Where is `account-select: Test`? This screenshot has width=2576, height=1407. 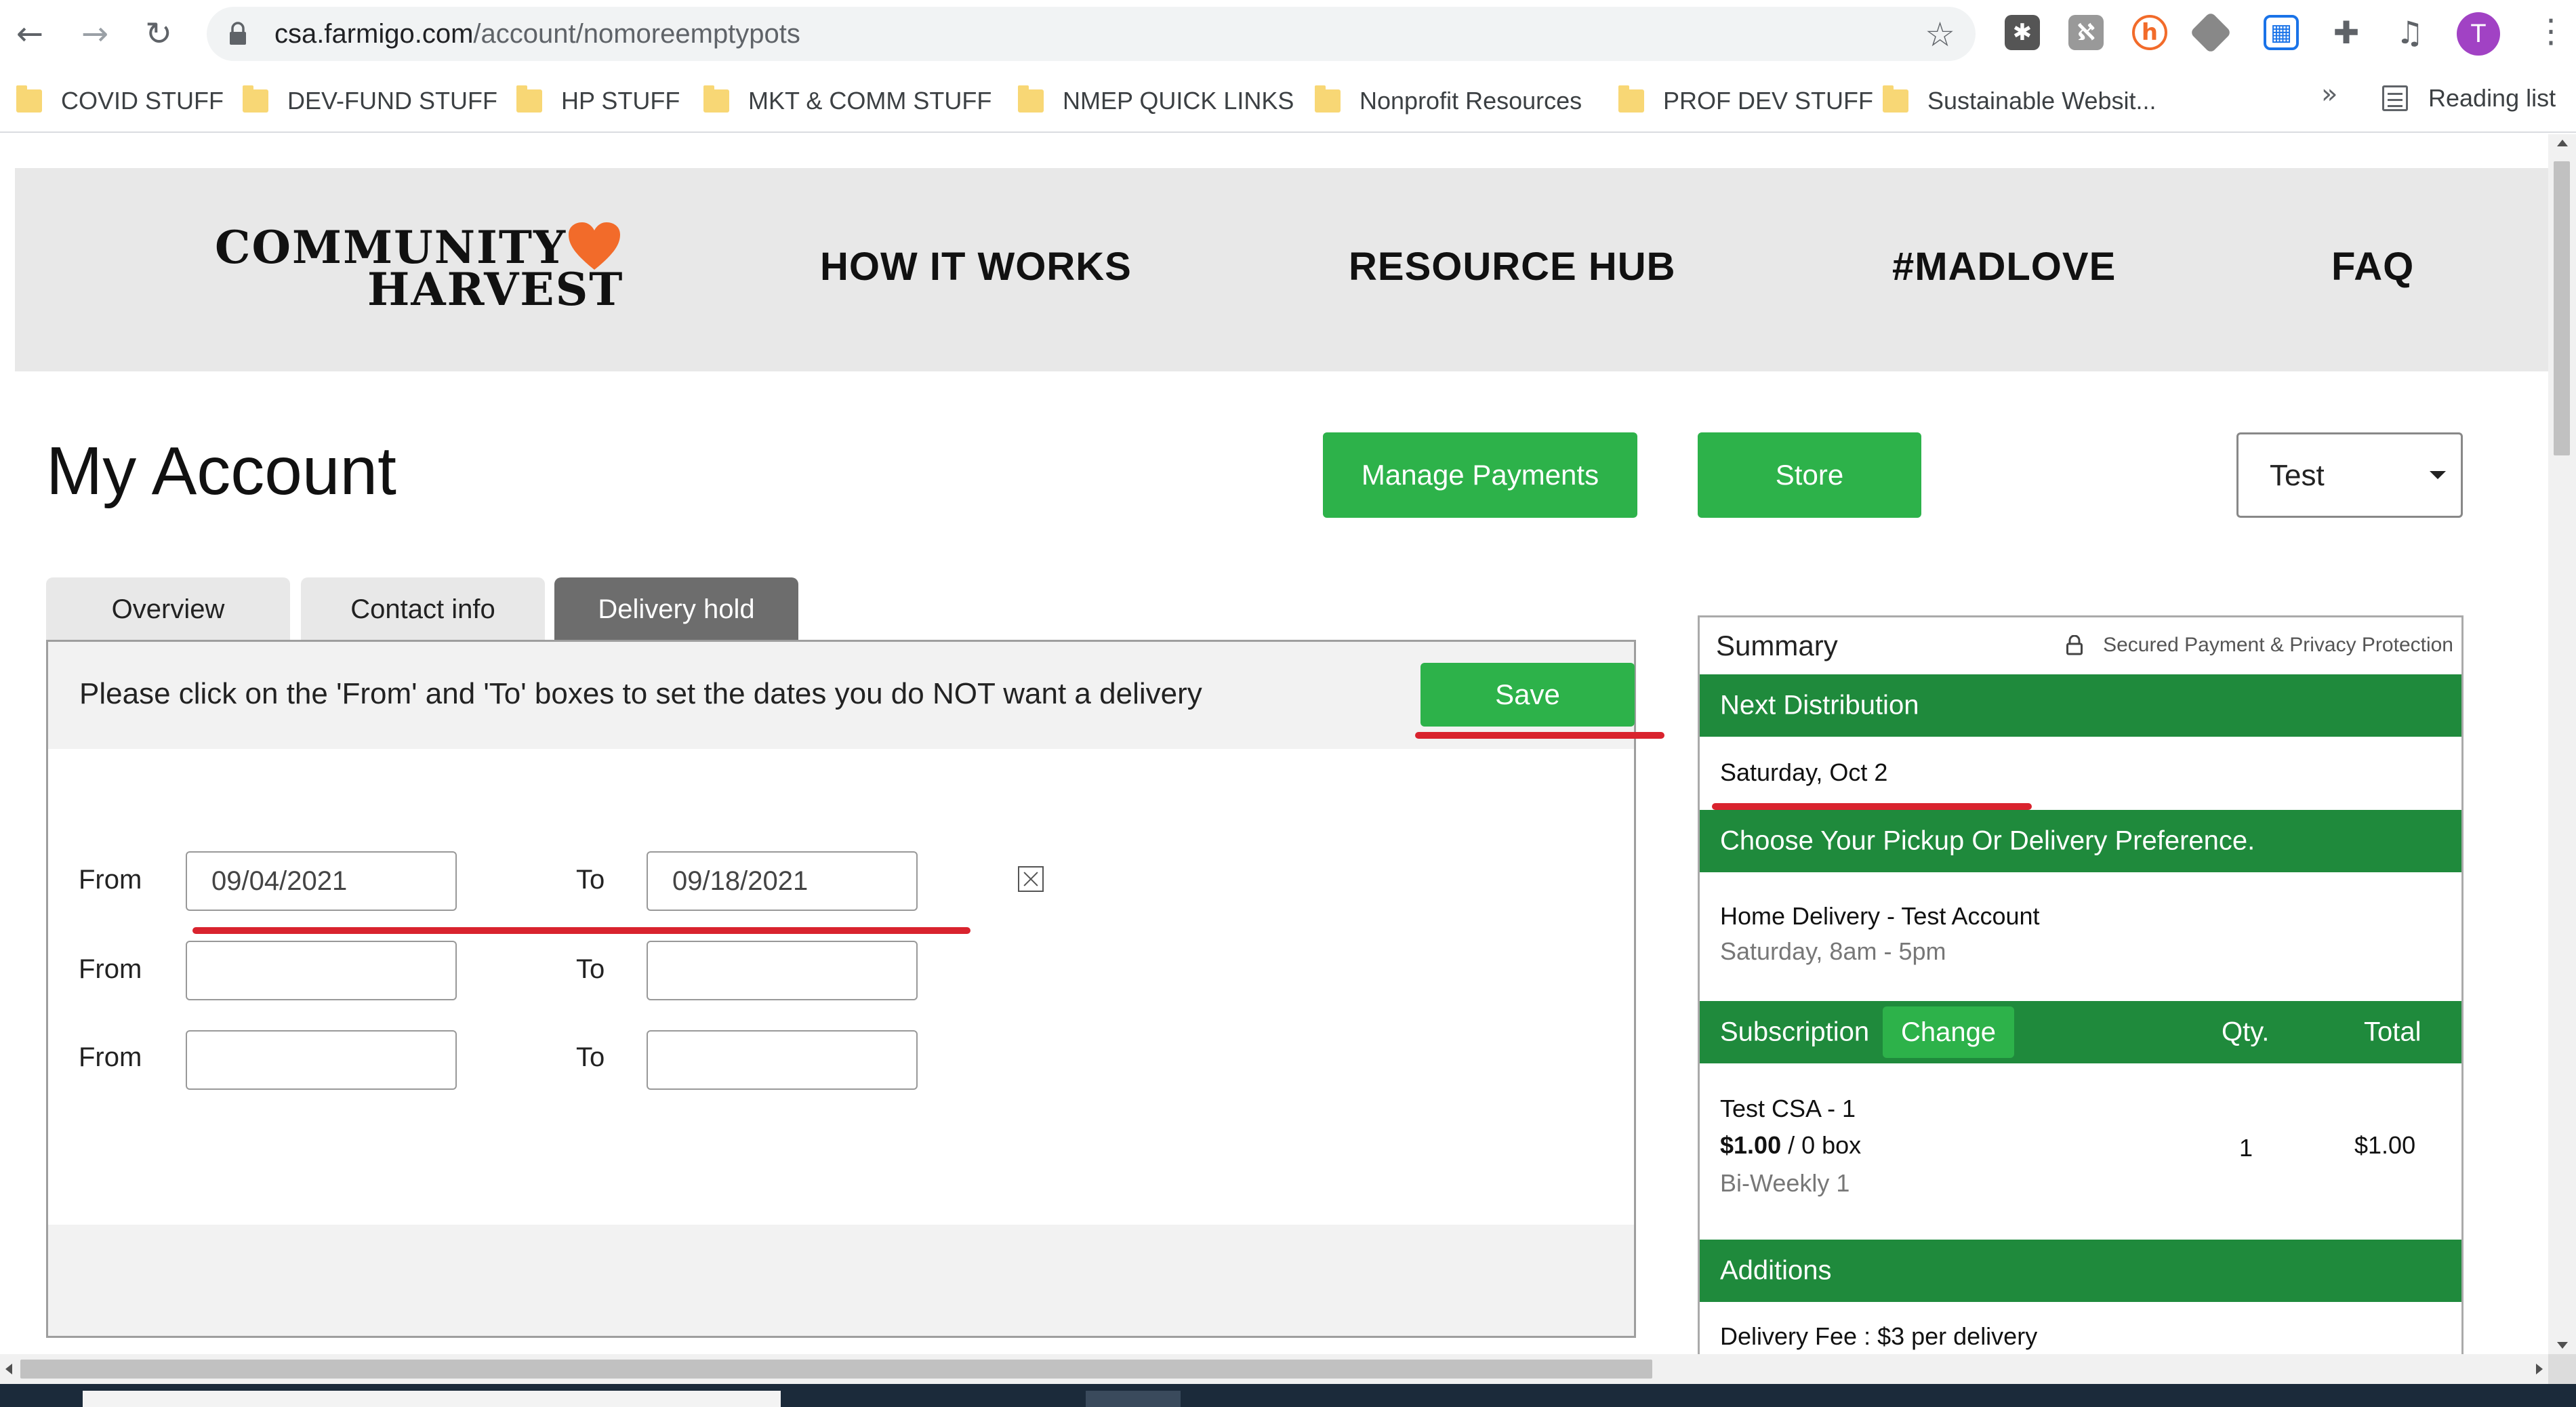 account-select: Test is located at coordinates (2349, 475).